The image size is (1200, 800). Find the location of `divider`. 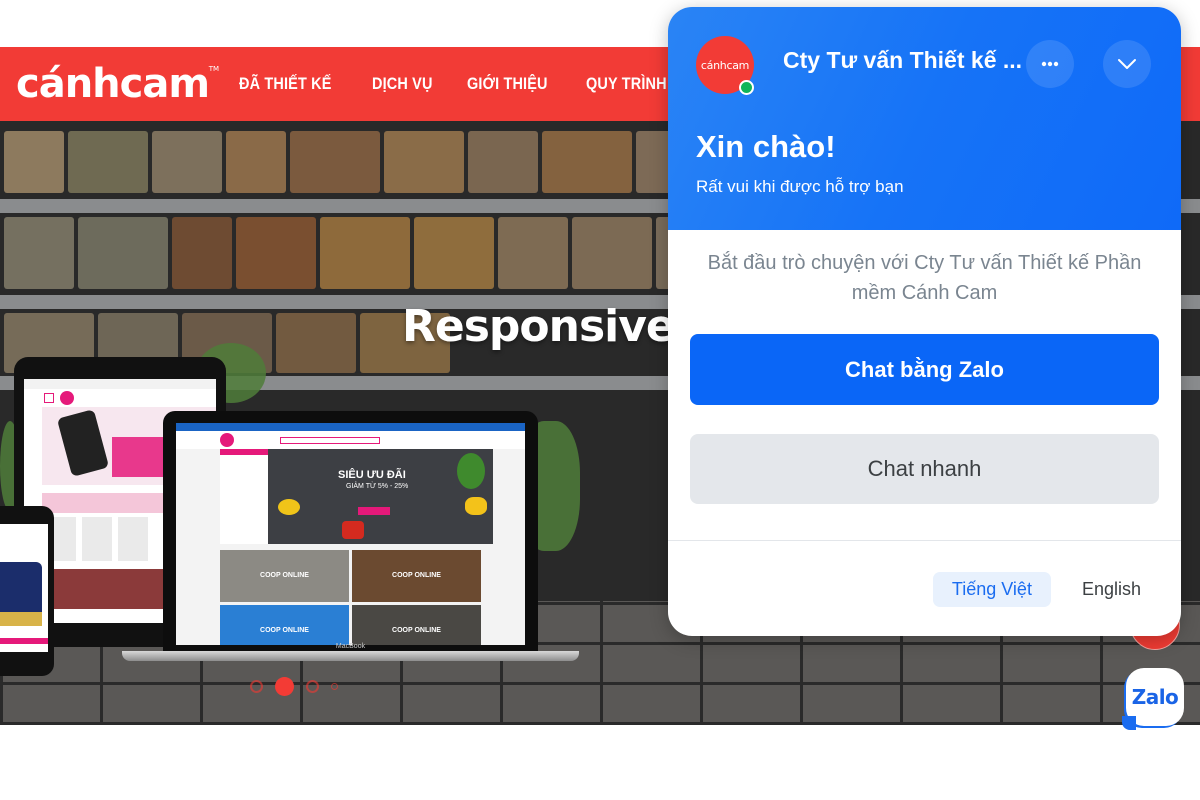

divider is located at coordinates (924, 540).